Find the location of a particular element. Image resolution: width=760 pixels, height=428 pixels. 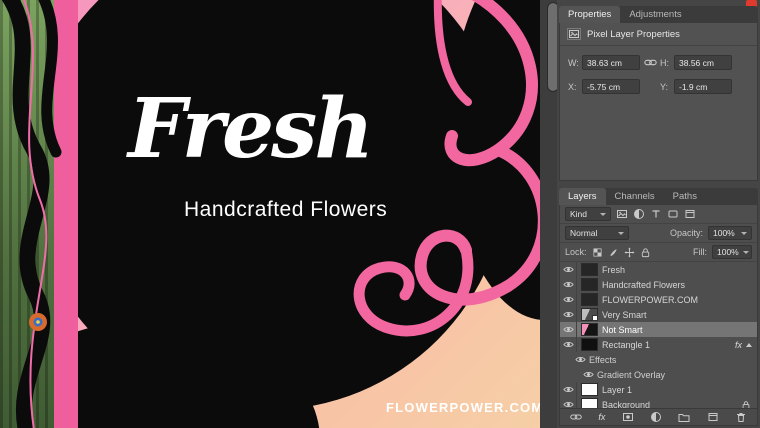

lock-transparency-icon is located at coordinates (597, 252).